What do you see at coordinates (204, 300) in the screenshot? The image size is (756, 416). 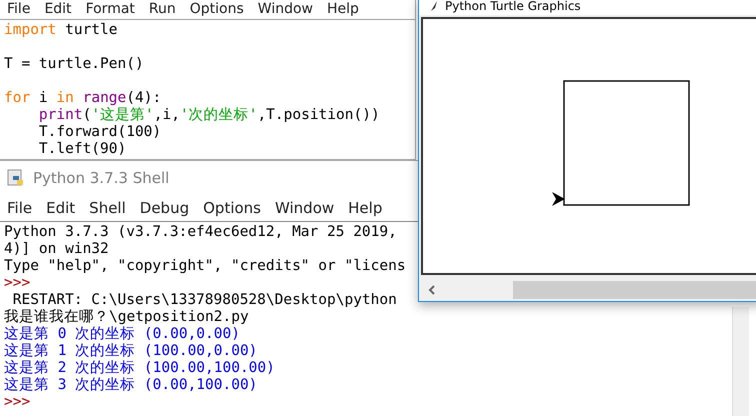 I see `shell-line: RESTART: C:\Users\13378980528\Desktop\python` at bounding box center [204, 300].